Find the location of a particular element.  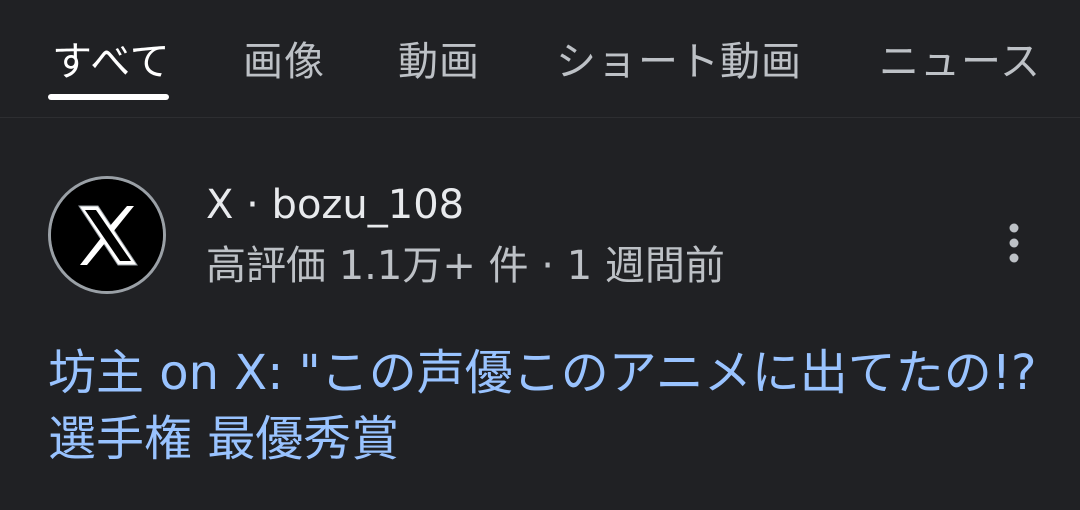

more-vert-icon is located at coordinates (1014, 243).